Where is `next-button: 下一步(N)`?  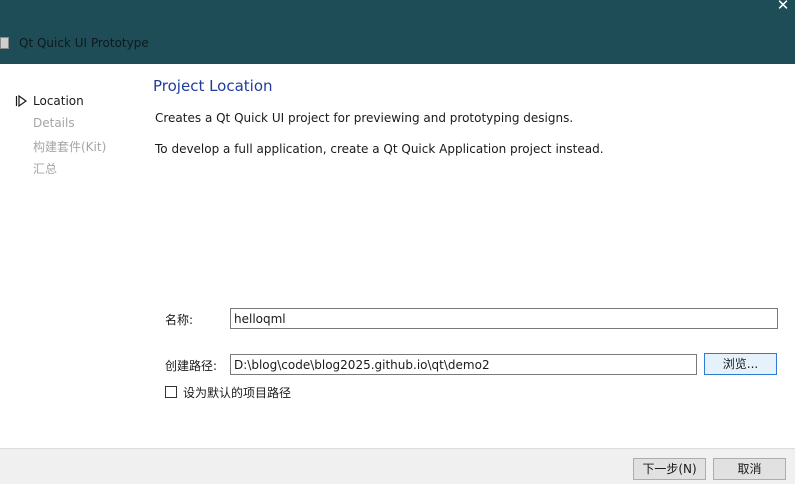 next-button: 下一步(N) is located at coordinates (669, 469).